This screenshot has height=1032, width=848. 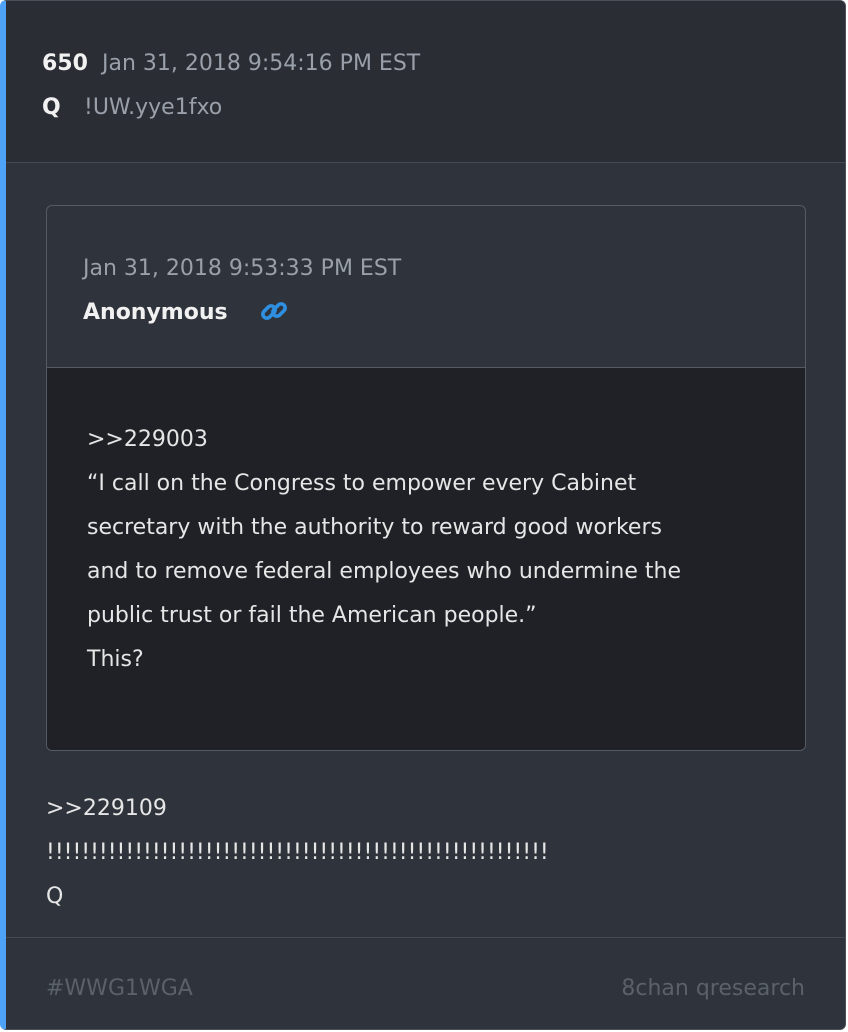 What do you see at coordinates (55, 896) in the screenshot?
I see `post-signature: Q` at bounding box center [55, 896].